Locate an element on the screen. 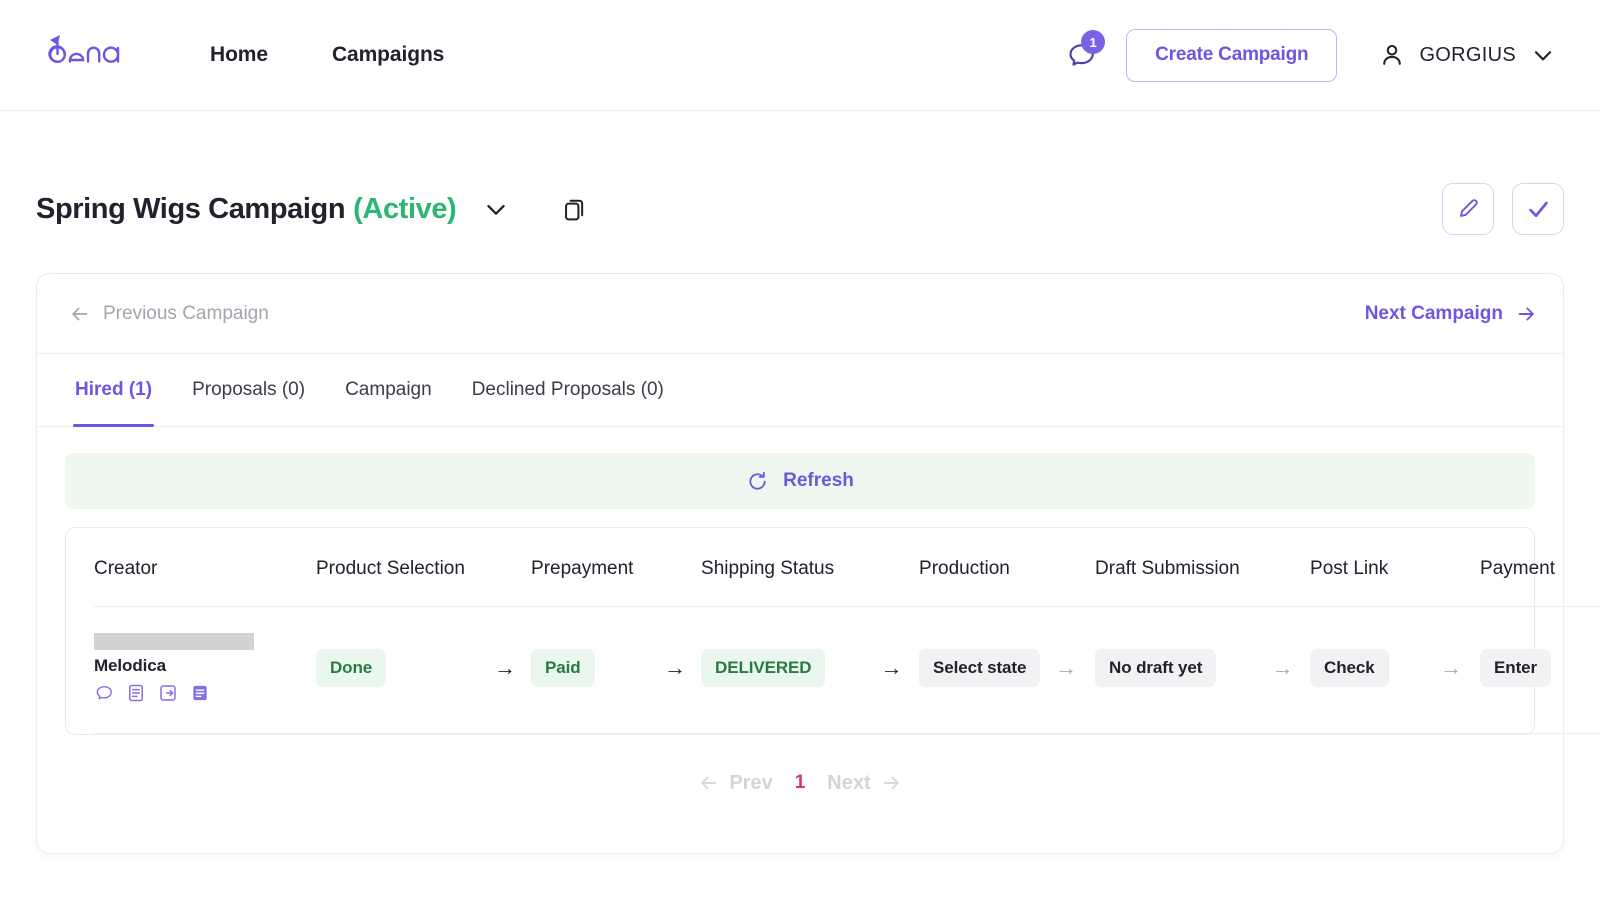 The width and height of the screenshot is (1600, 900). column-header-product-selection: Product Selection is located at coordinates (424, 567).